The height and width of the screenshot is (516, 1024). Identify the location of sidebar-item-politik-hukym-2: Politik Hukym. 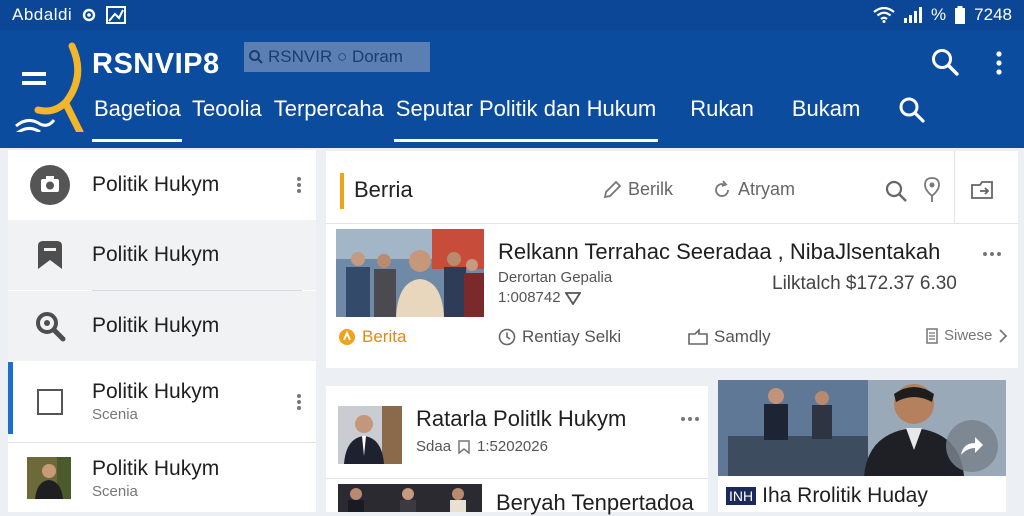
(162, 255).